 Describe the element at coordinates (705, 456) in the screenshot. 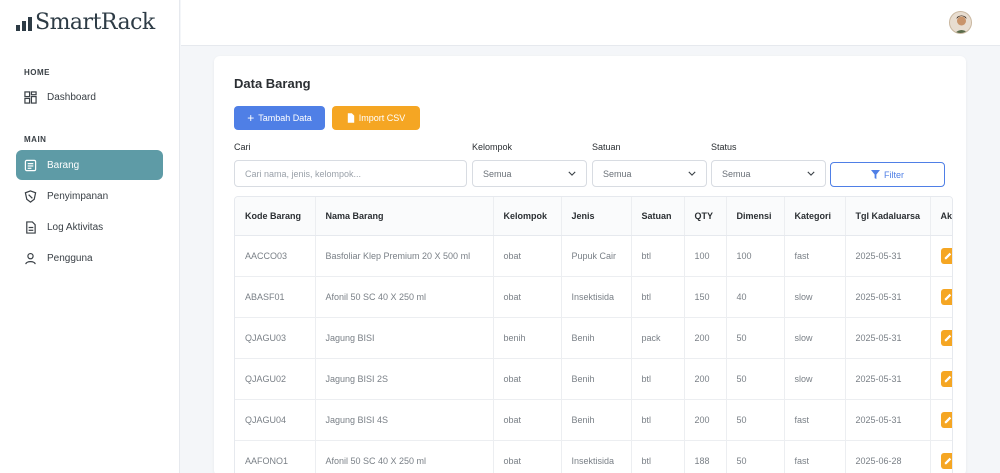

I see `table-cell: 188` at that location.